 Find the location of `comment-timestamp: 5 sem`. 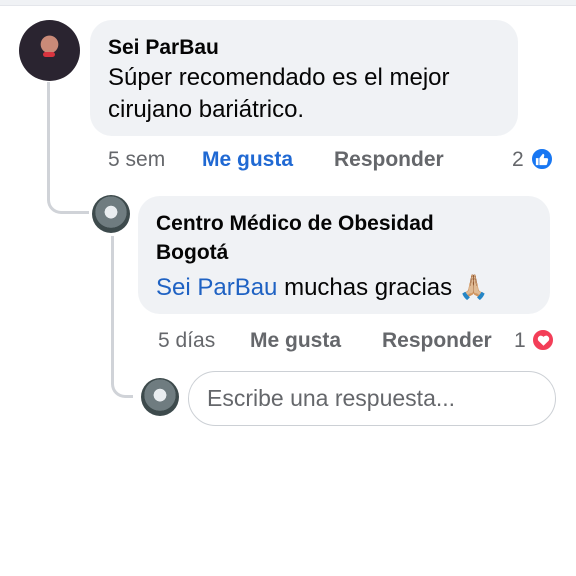

comment-timestamp: 5 sem is located at coordinates (136, 160).